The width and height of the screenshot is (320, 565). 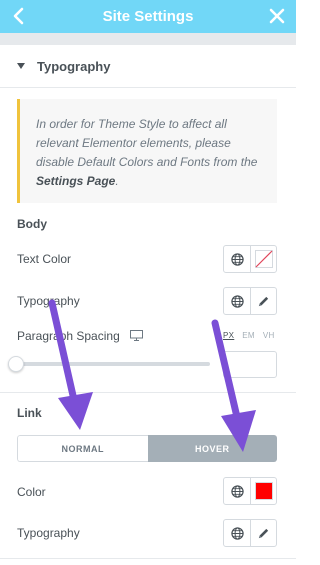 I want to click on body-typography-controls, so click(x=250, y=301).